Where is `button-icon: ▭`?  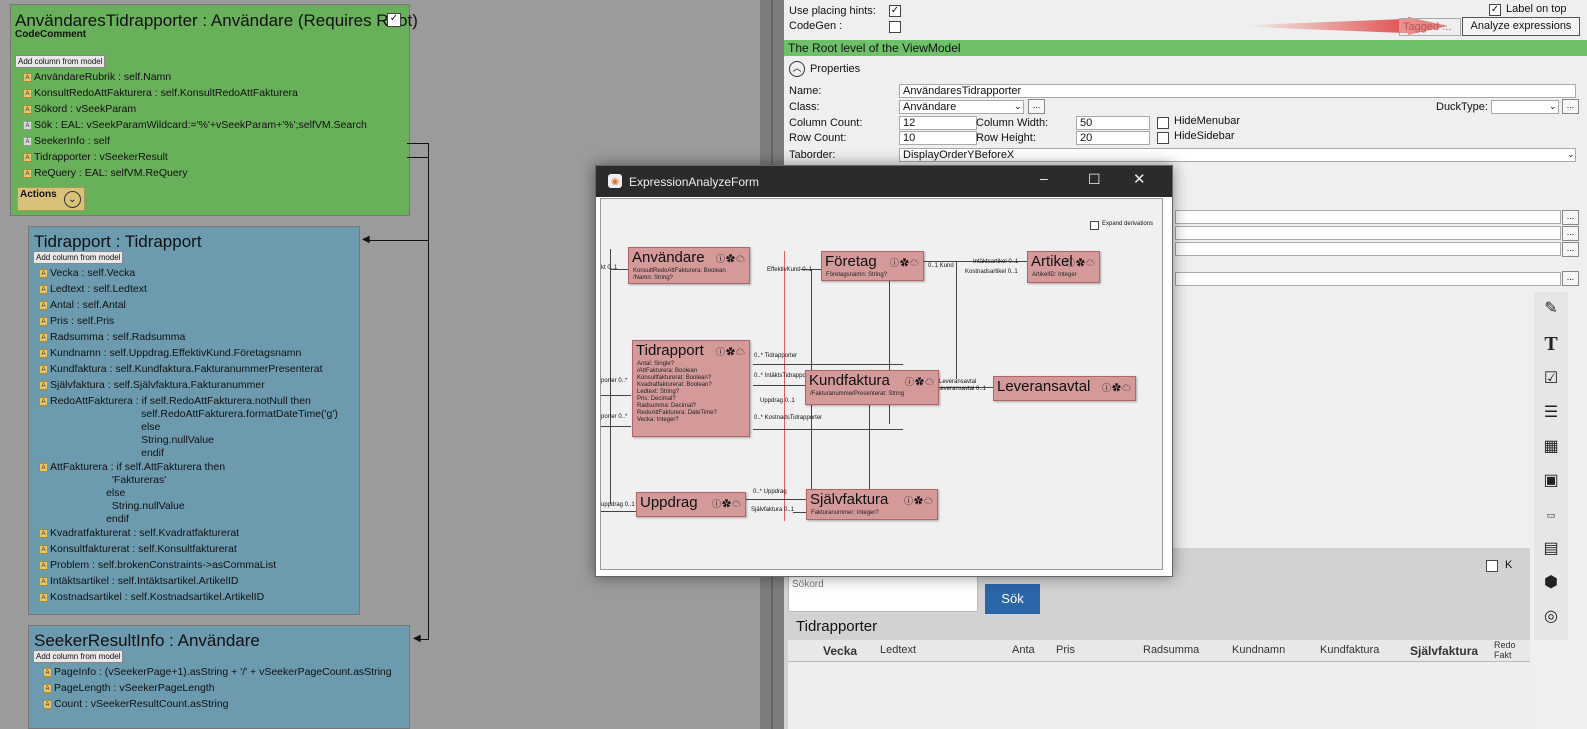 button-icon: ▭ is located at coordinates (1551, 515).